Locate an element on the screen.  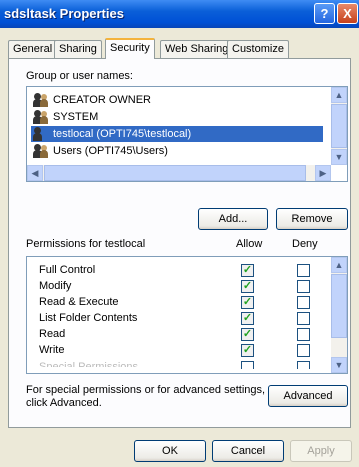
apply-button: Apply is located at coordinates (321, 451).